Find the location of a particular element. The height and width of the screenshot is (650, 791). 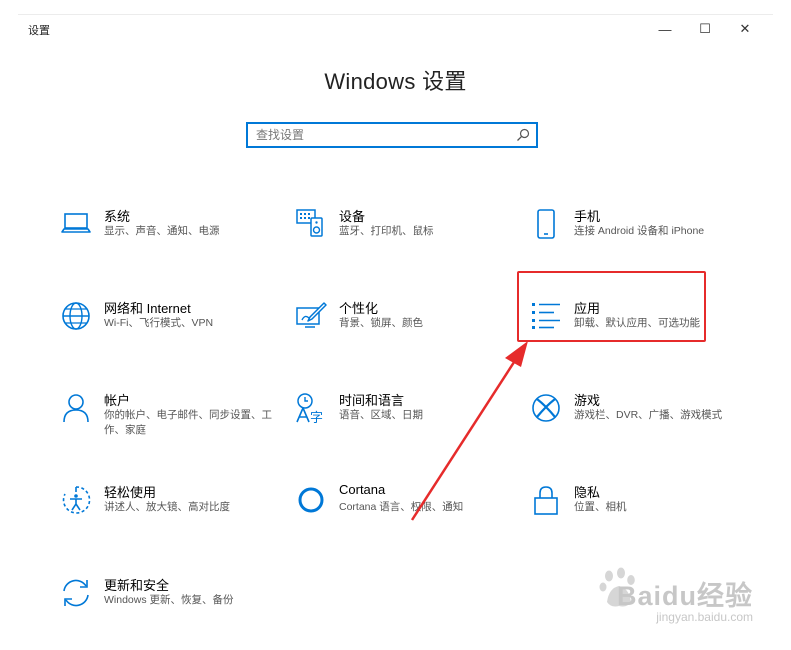

tile-update-security: 更新和安全 Windows 更新、恢复、备份 is located at coordinates (165, 605).